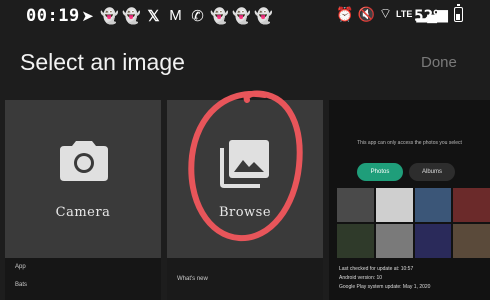  What do you see at coordinates (439, 62) in the screenshot?
I see `done-button: Done` at bounding box center [439, 62].